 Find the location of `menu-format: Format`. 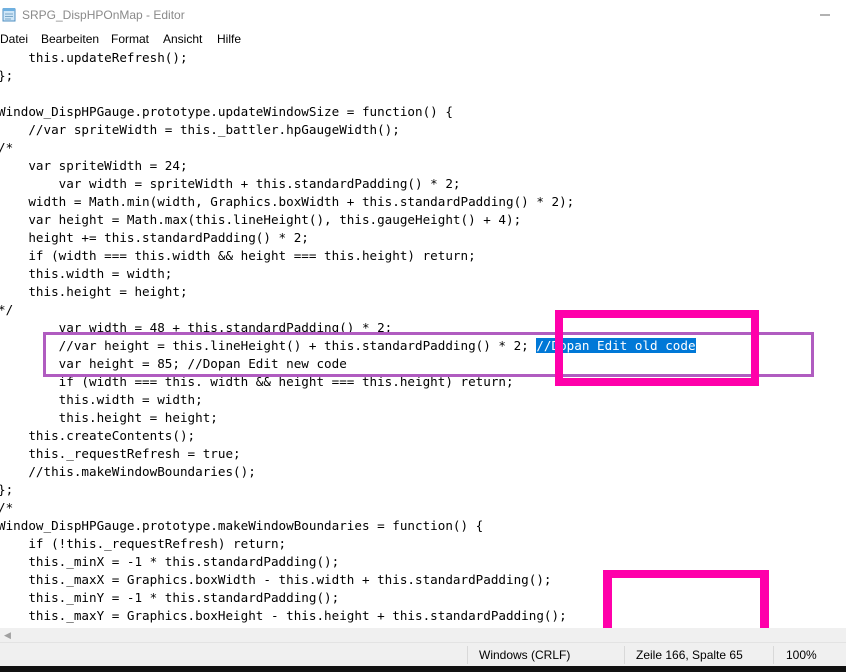

menu-format: Format is located at coordinates (130, 39).